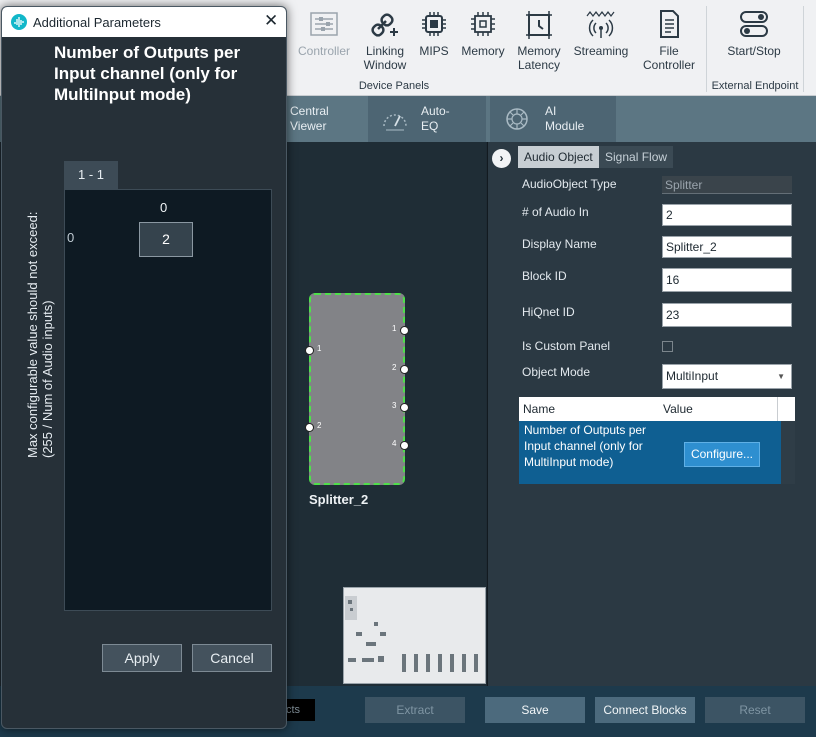 The width and height of the screenshot is (816, 737). Describe the element at coordinates (394, 443) in the screenshot. I see `output-port-label: 4` at that location.